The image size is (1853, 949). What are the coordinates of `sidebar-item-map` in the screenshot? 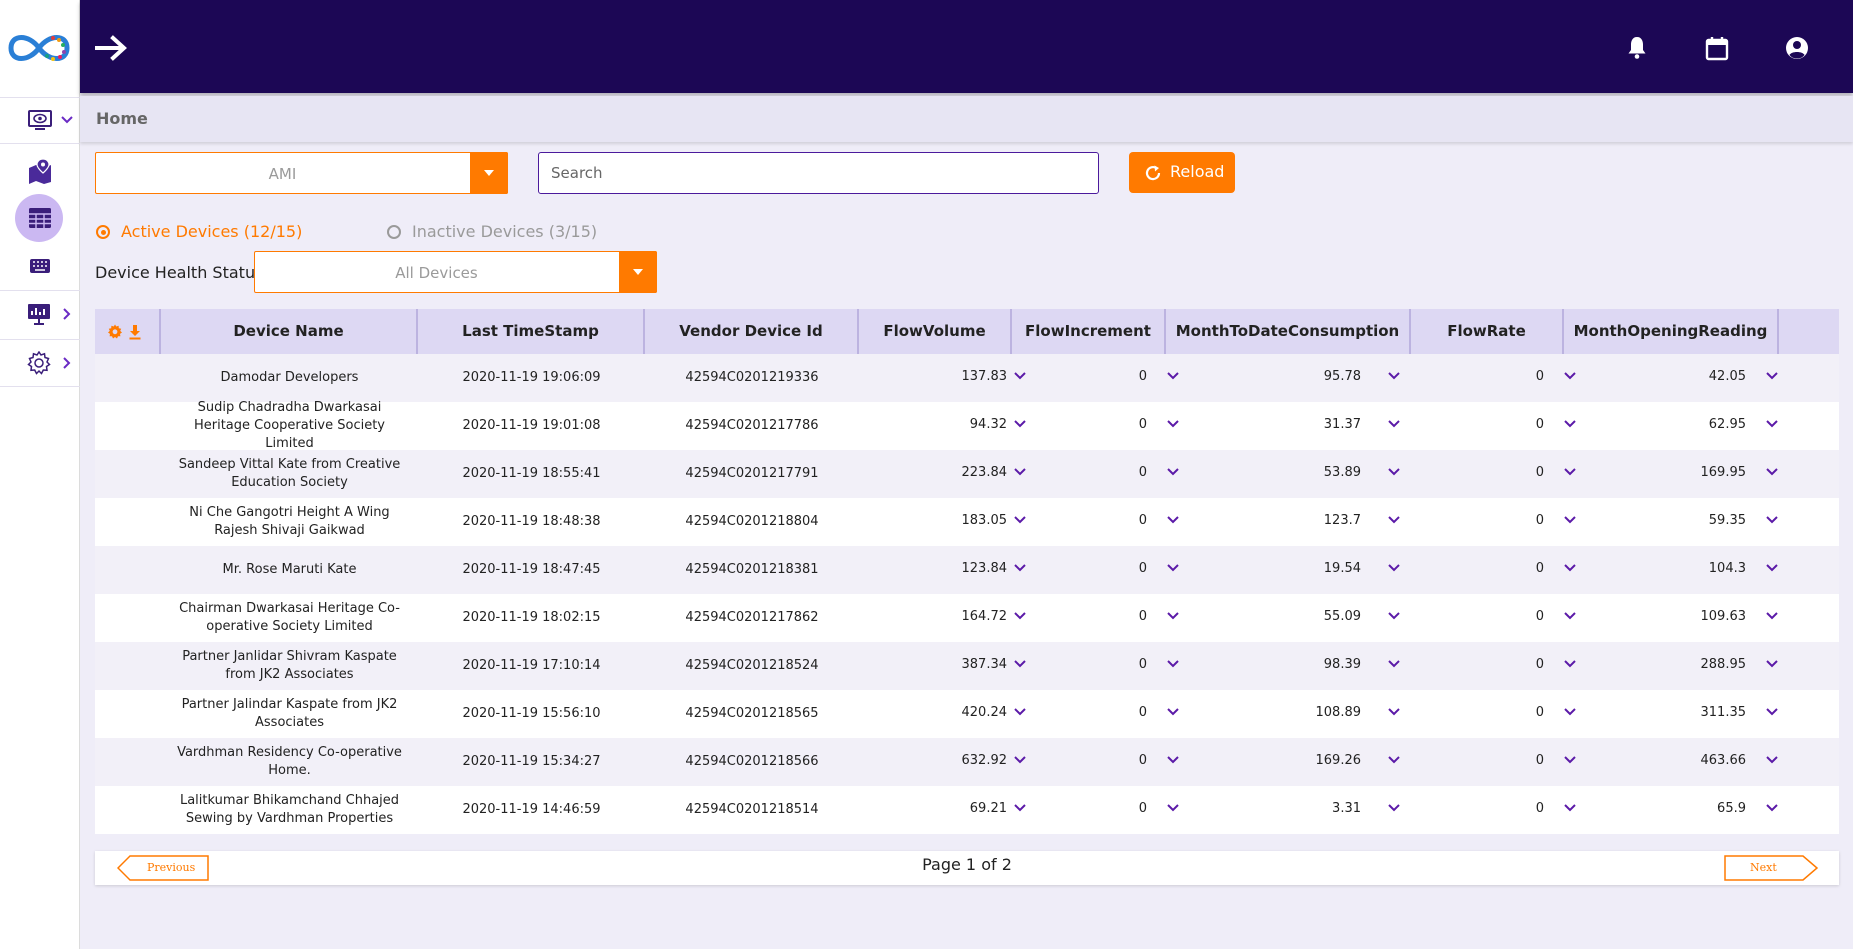 It's located at (40, 172).